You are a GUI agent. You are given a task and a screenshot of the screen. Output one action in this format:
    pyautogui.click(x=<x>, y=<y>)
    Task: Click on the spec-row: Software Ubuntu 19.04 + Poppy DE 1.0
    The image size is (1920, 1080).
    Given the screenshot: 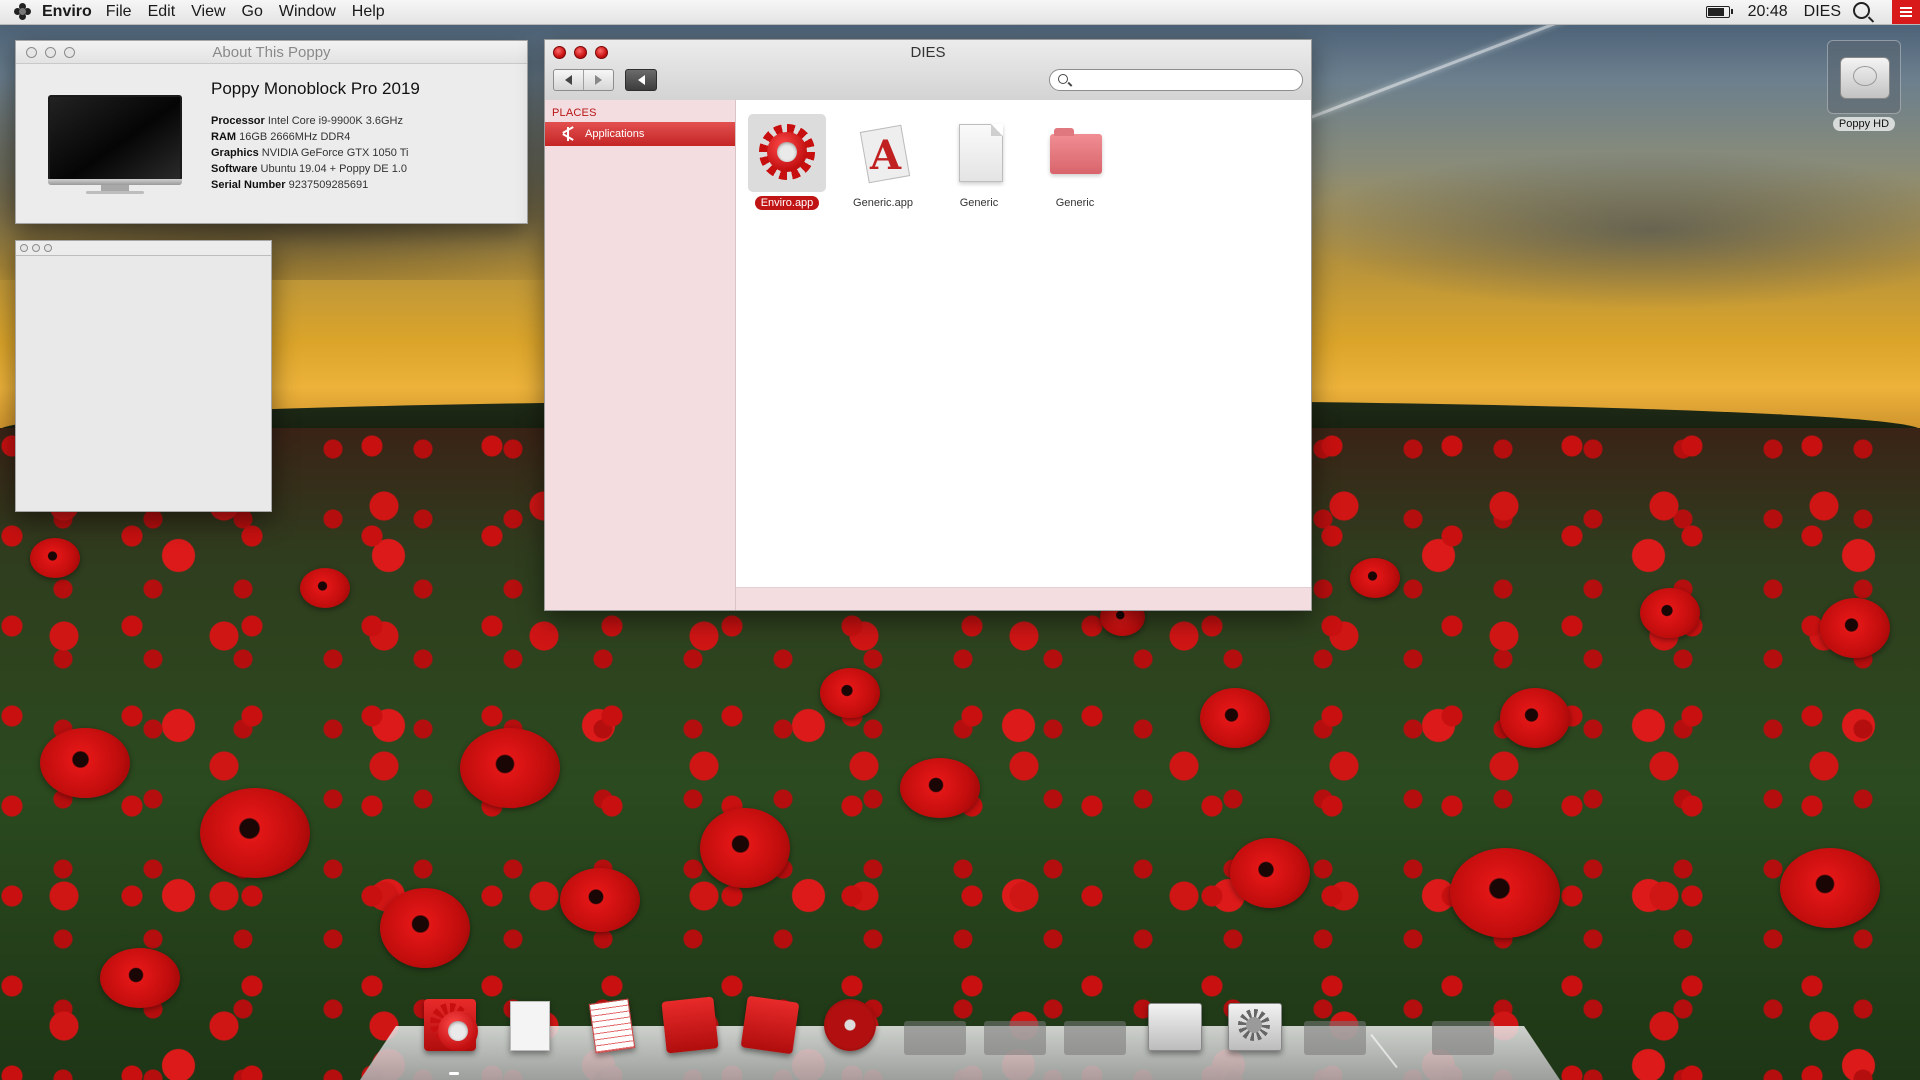 What is the action you would take?
    pyautogui.click(x=309, y=169)
    